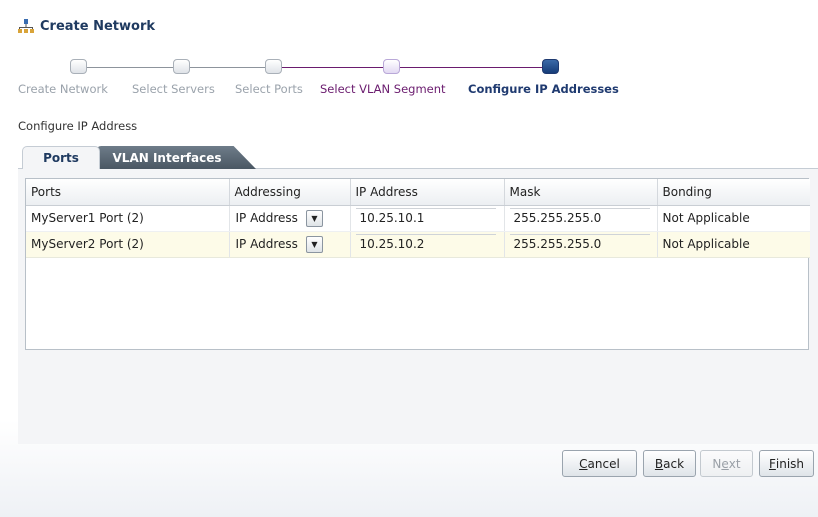  Describe the element at coordinates (181, 66) in the screenshot. I see `train-stop-select-servers` at that location.